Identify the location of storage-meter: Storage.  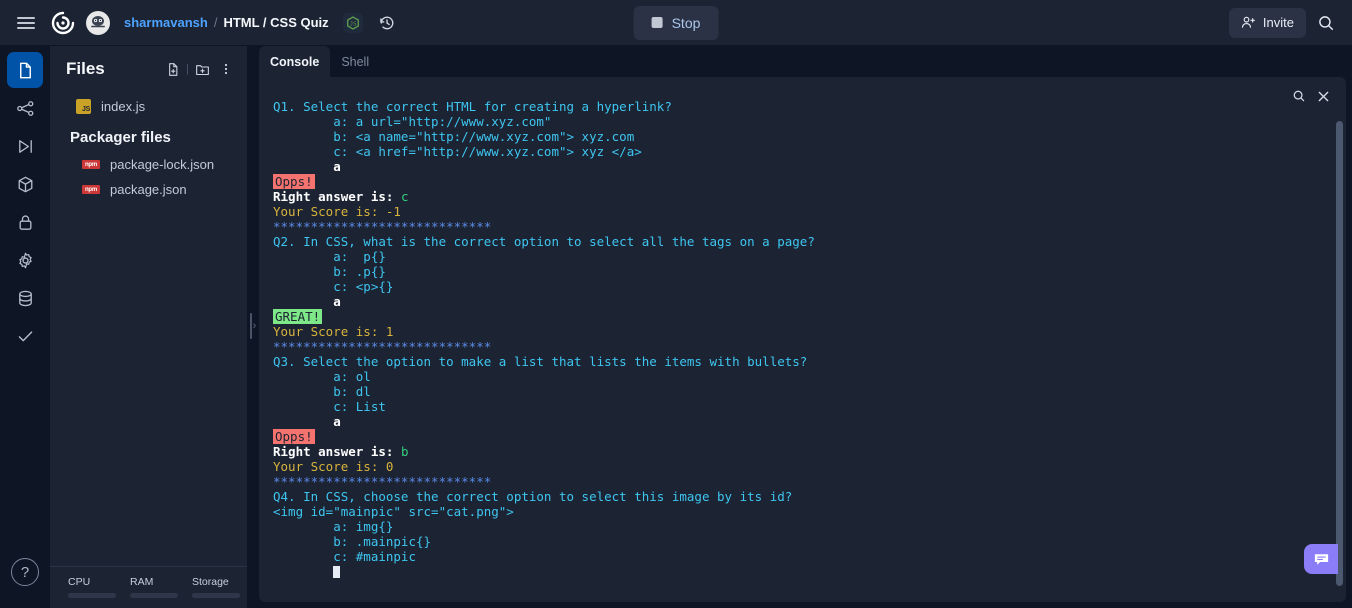
(216, 587).